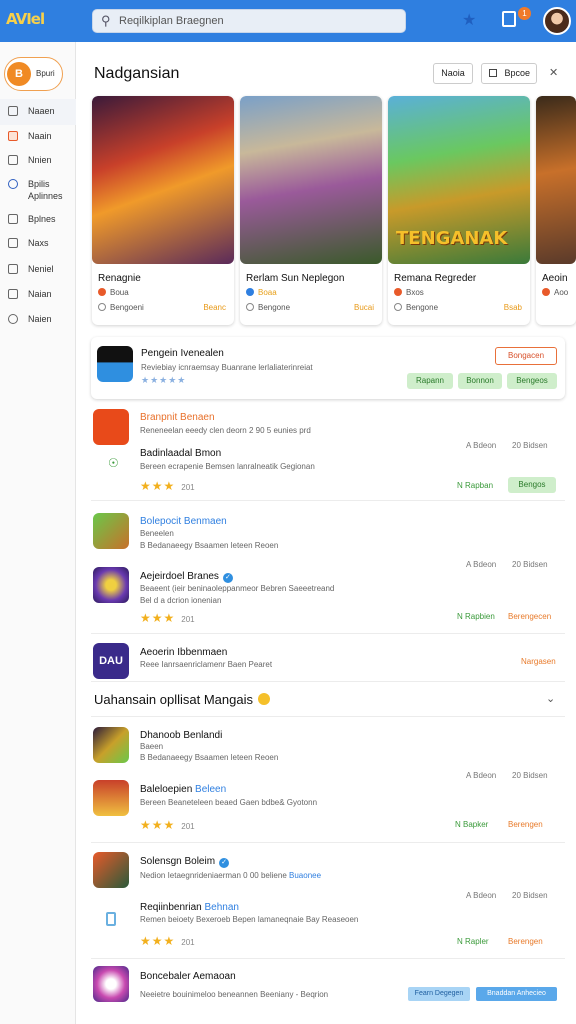 This screenshot has width=576, height=1024. What do you see at coordinates (119, 292) in the screenshot?
I see `card-meta-text: Boua` at bounding box center [119, 292].